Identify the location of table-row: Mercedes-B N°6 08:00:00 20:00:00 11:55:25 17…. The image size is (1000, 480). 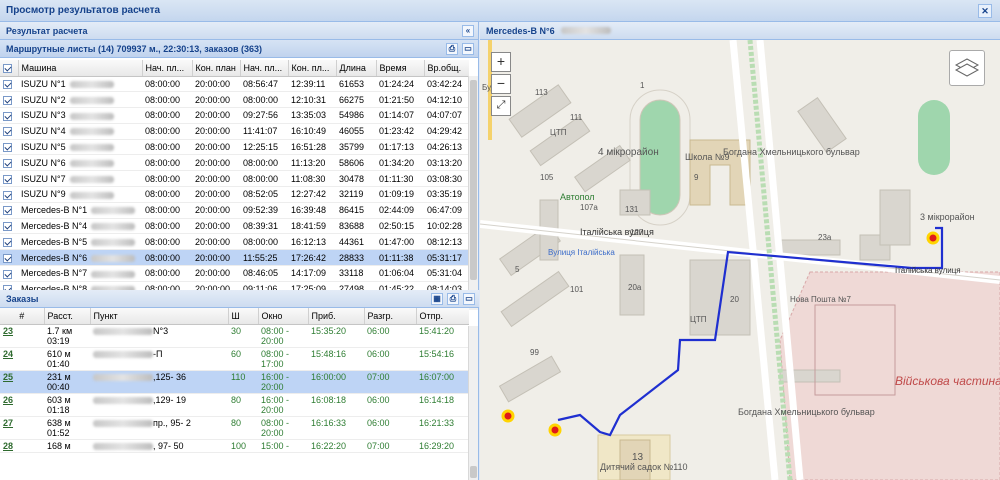
(234, 258).